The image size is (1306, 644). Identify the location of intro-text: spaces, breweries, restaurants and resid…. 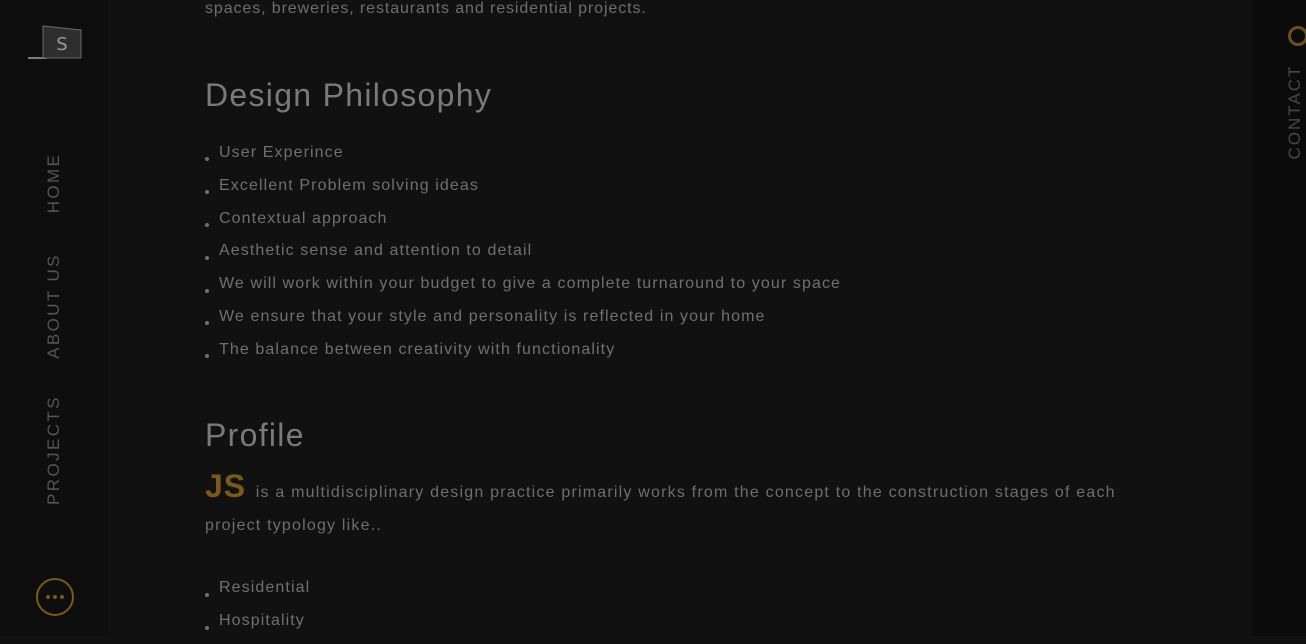
(426, 8).